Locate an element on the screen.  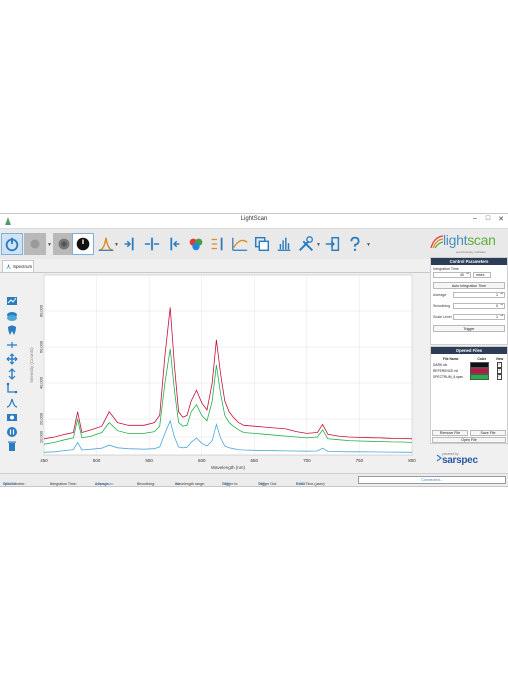
sarspec-name: sarspec is located at coordinates (460, 460).